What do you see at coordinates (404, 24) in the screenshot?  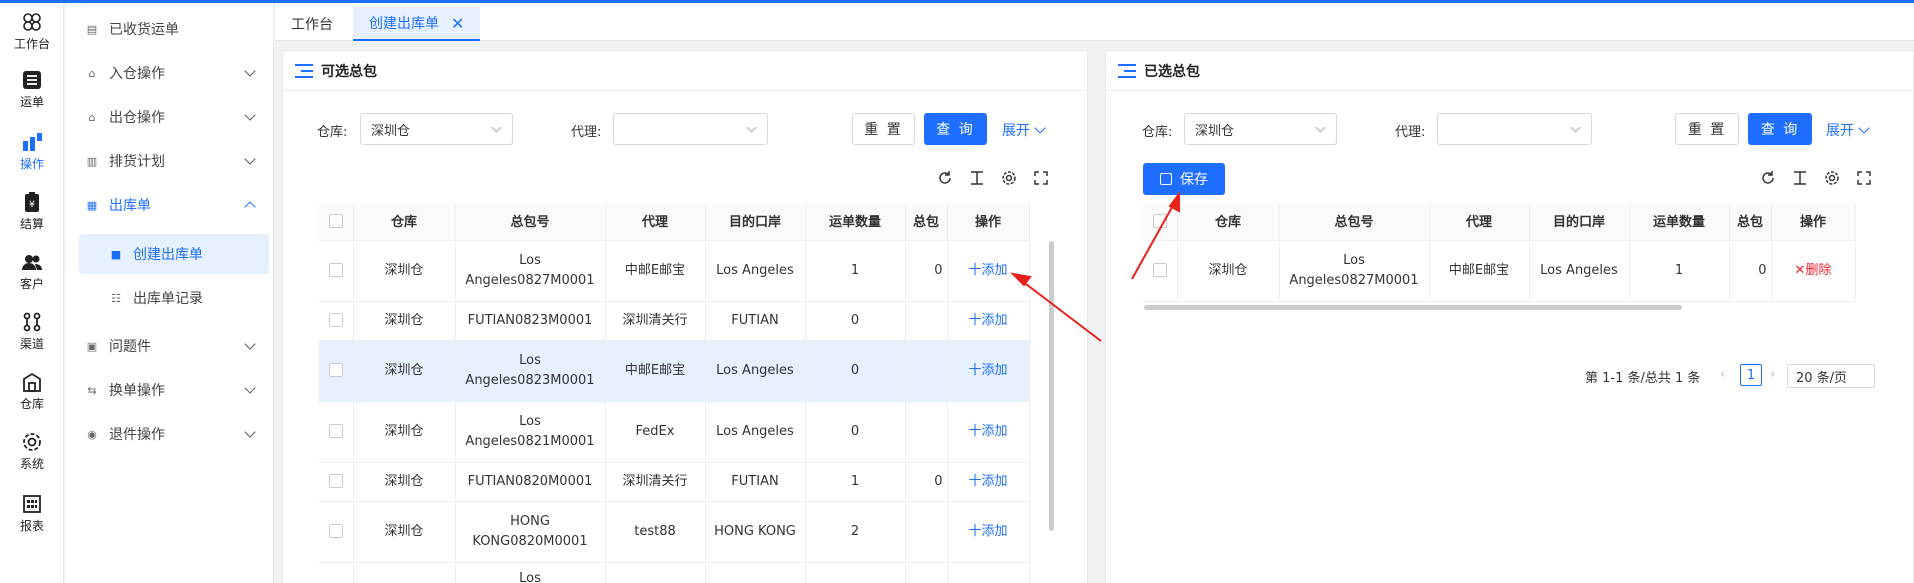 I see `tab-label: 创建出库单` at bounding box center [404, 24].